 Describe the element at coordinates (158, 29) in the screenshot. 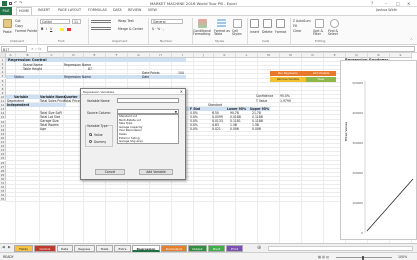

I see `number-format-icons: $ · % · ,` at that location.